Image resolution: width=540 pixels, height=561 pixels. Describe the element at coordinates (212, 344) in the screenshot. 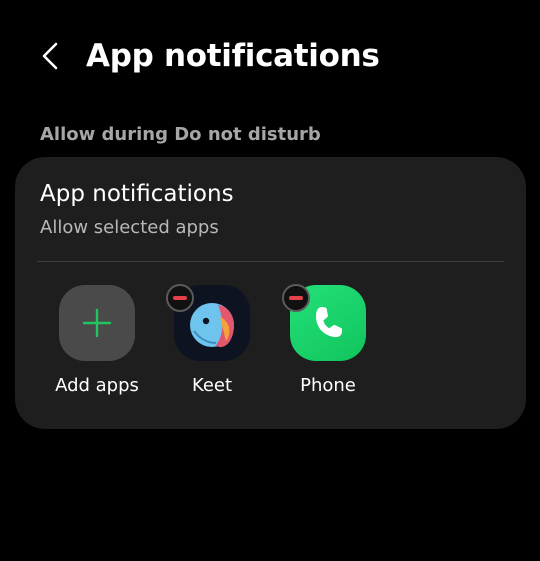

I see `app-tile-keet: Keet` at that location.